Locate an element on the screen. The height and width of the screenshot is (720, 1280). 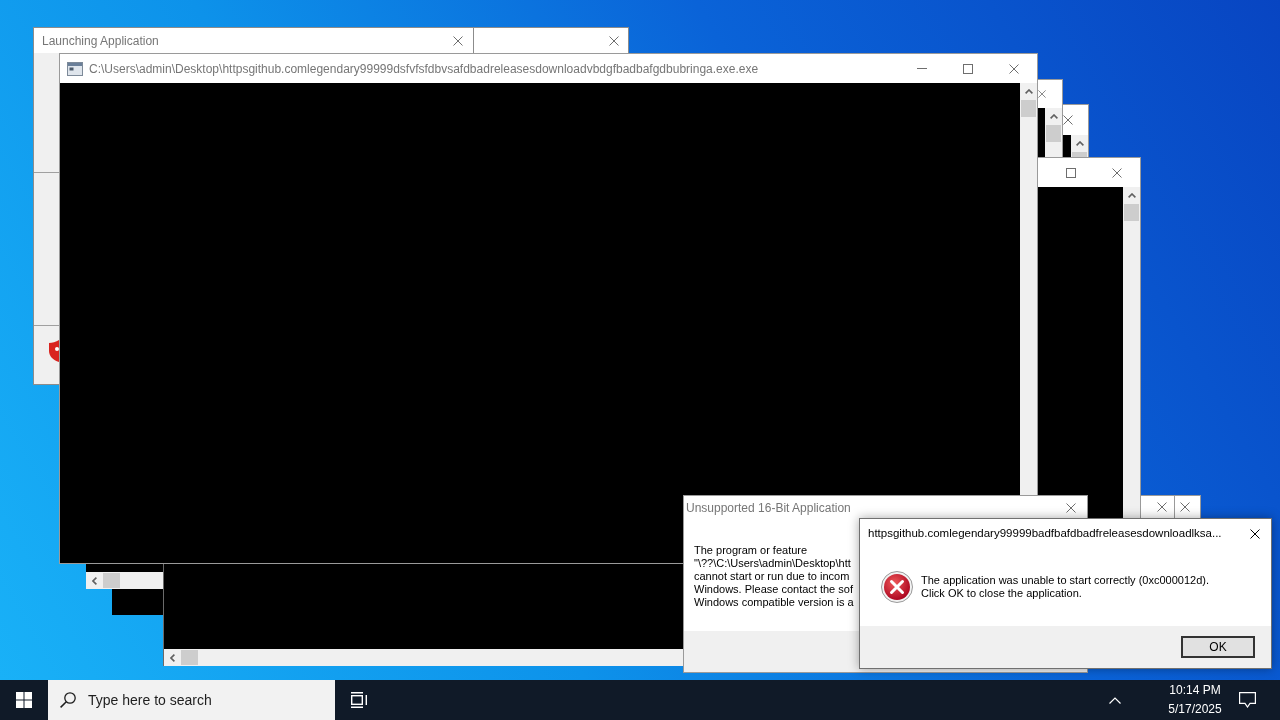
chevron-up-icon is located at coordinates (1115, 700).